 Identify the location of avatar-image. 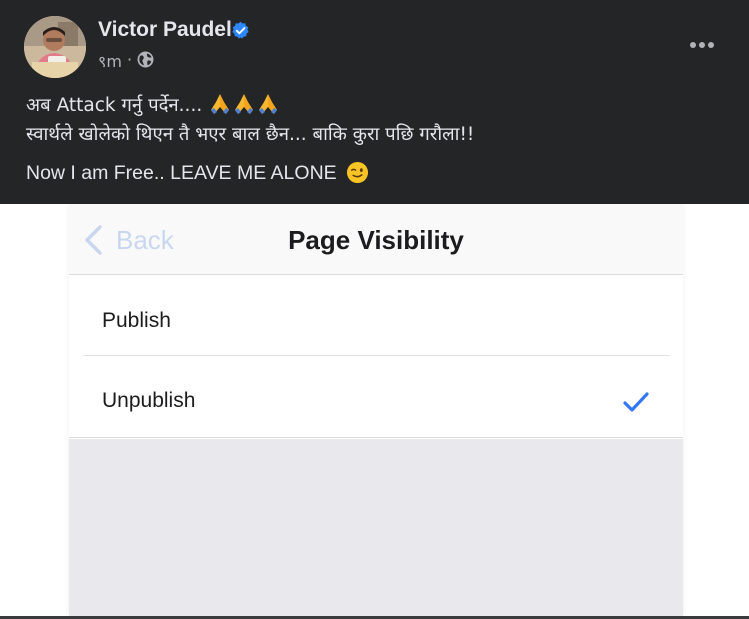
(55, 47).